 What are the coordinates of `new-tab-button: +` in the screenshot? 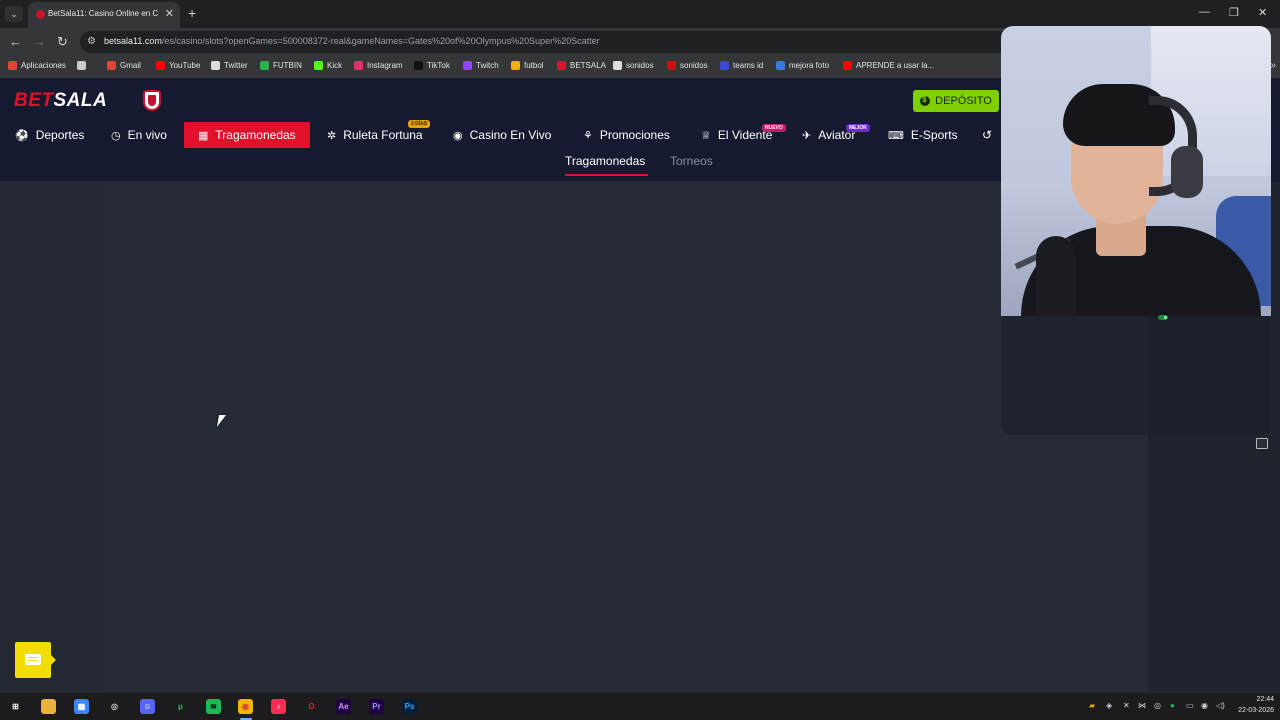 It's located at (192, 13).